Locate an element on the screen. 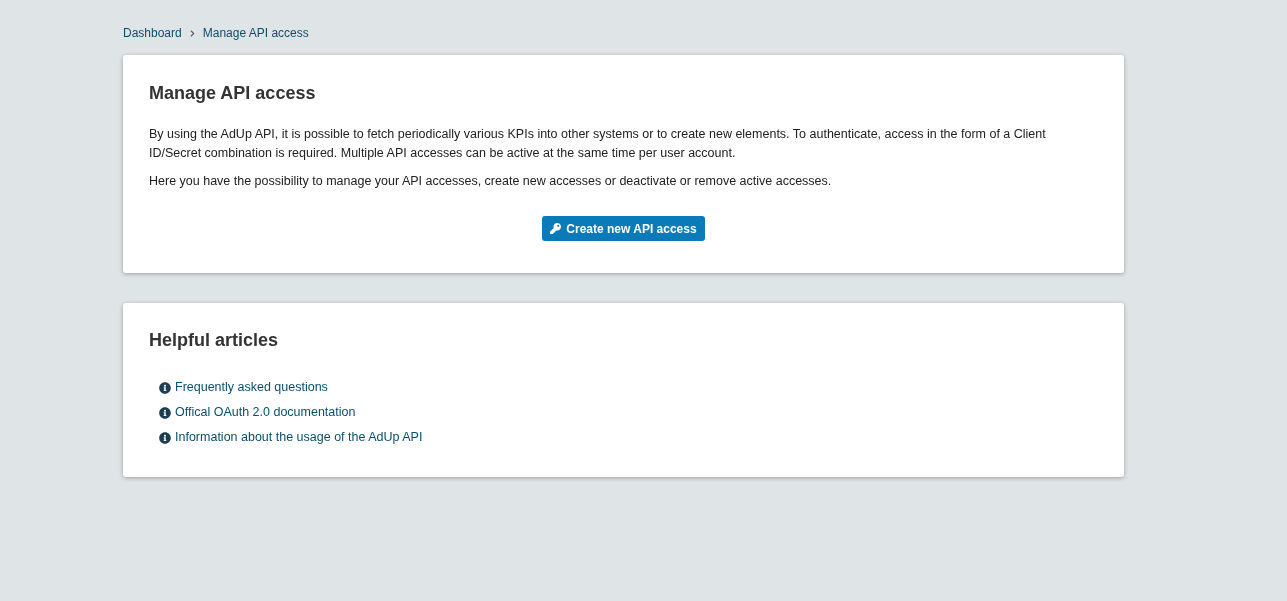 The height and width of the screenshot is (601, 1287). create-access-button: Create new API access is located at coordinates (623, 228).